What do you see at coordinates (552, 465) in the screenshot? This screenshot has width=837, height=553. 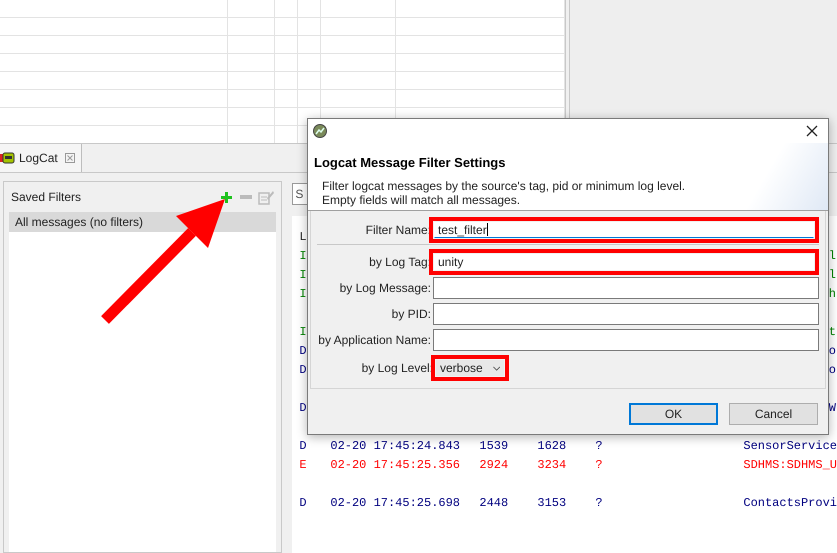 I see `log-tid: 3234` at bounding box center [552, 465].